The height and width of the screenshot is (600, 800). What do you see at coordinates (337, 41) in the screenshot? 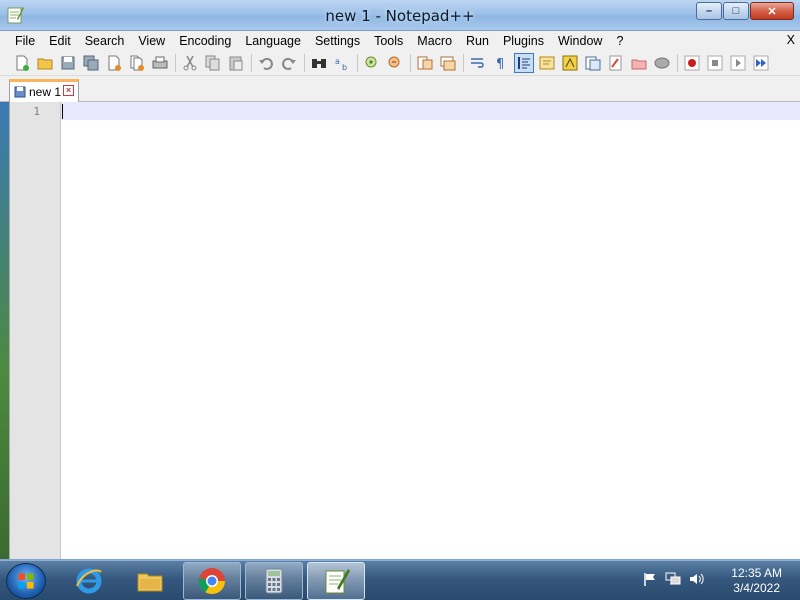
I see `menu-settings: Settings` at bounding box center [337, 41].